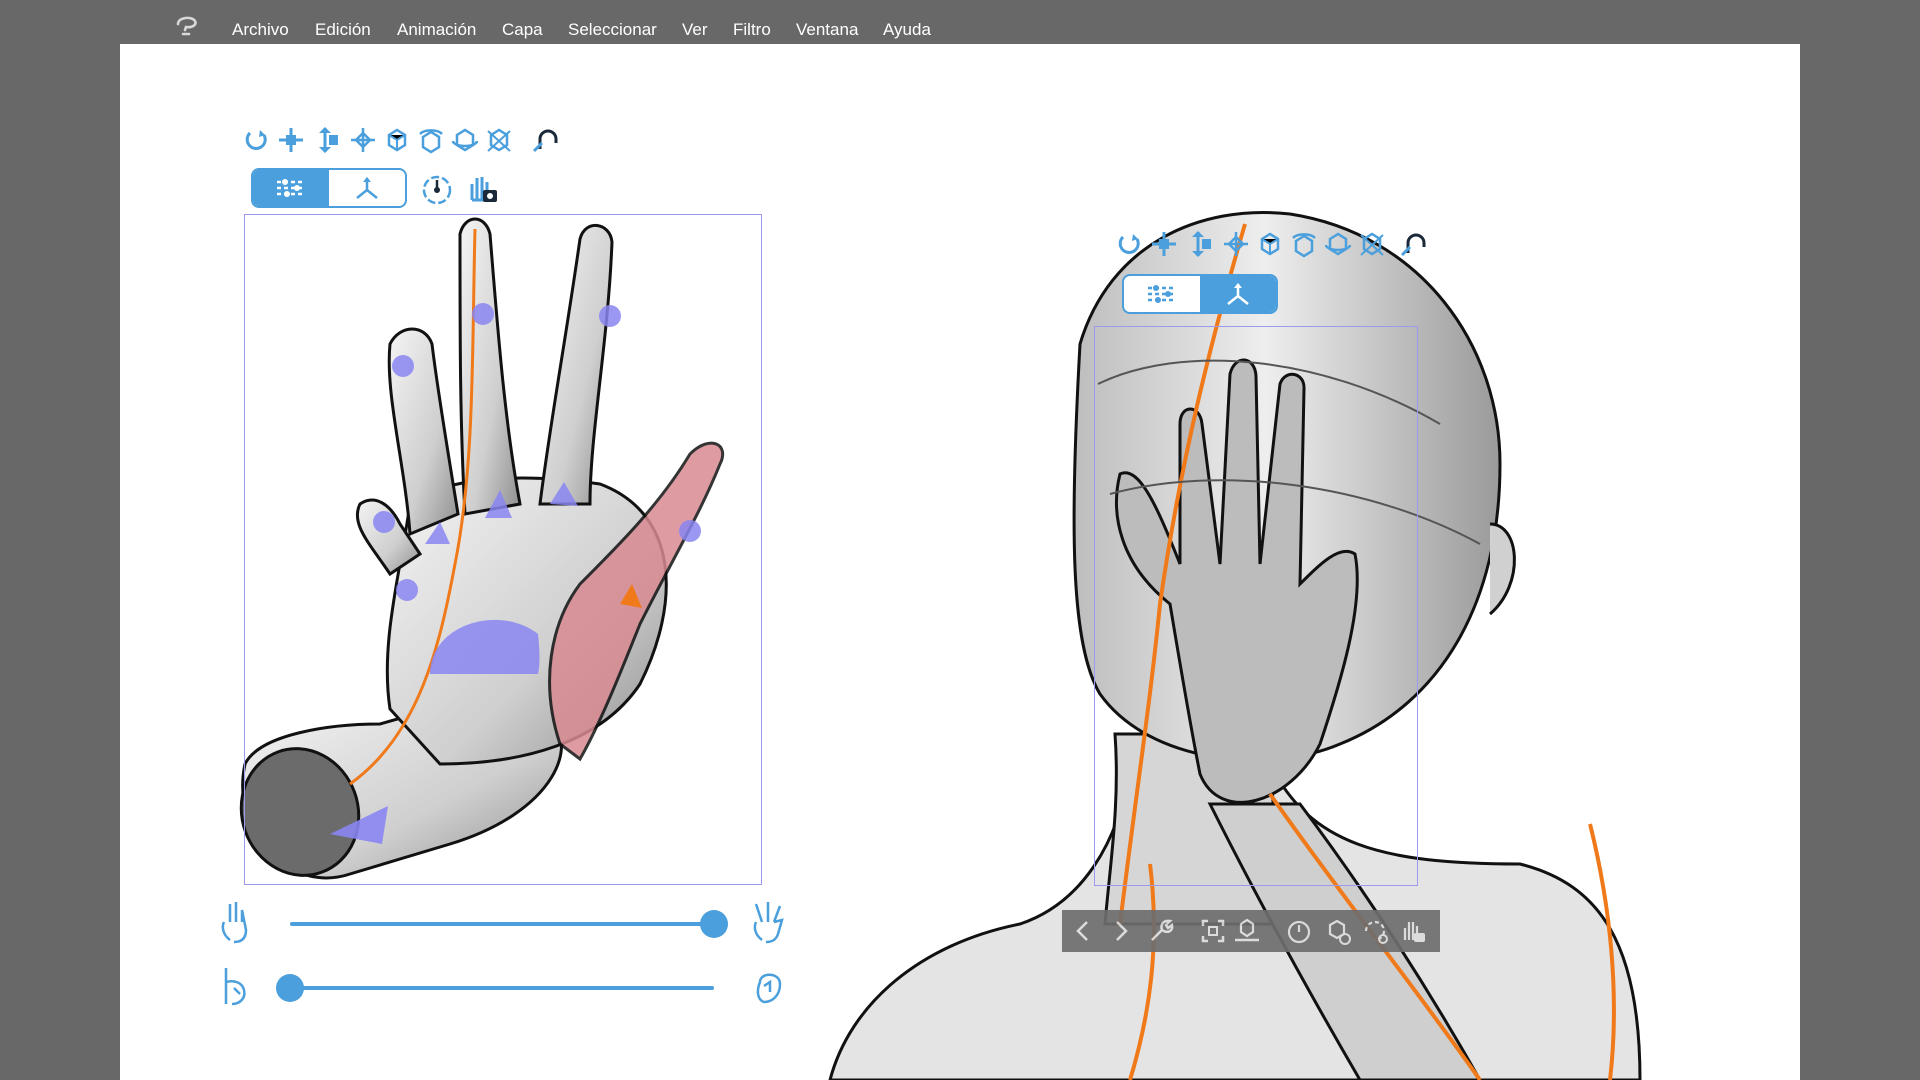  I want to click on model-reset-icon, so click(1337, 931).